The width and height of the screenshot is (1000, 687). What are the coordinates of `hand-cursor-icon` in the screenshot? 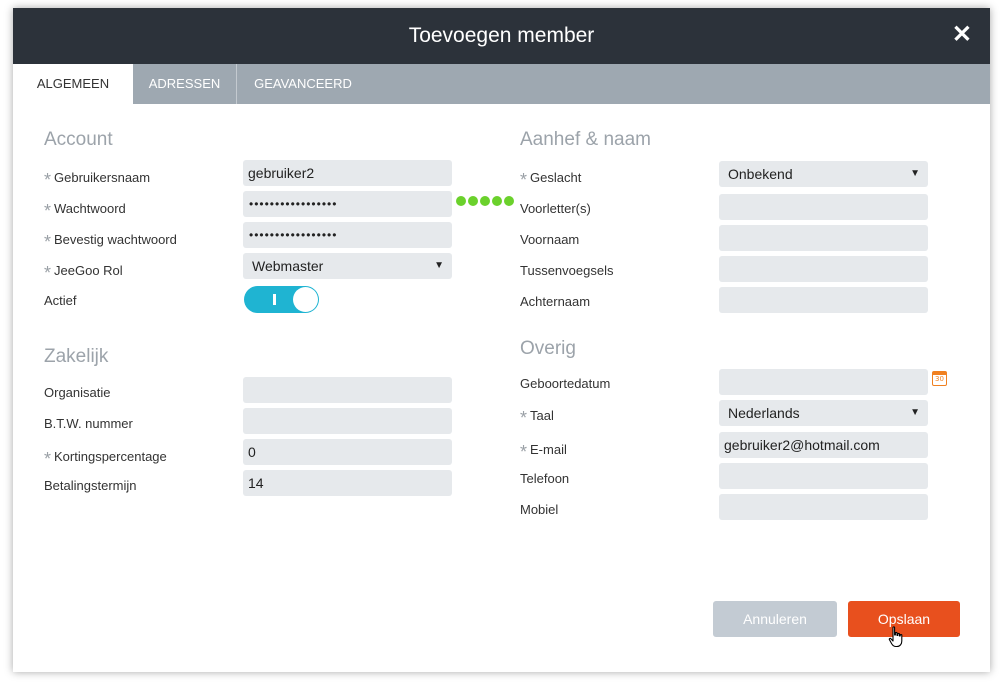 It's located at (895, 637).